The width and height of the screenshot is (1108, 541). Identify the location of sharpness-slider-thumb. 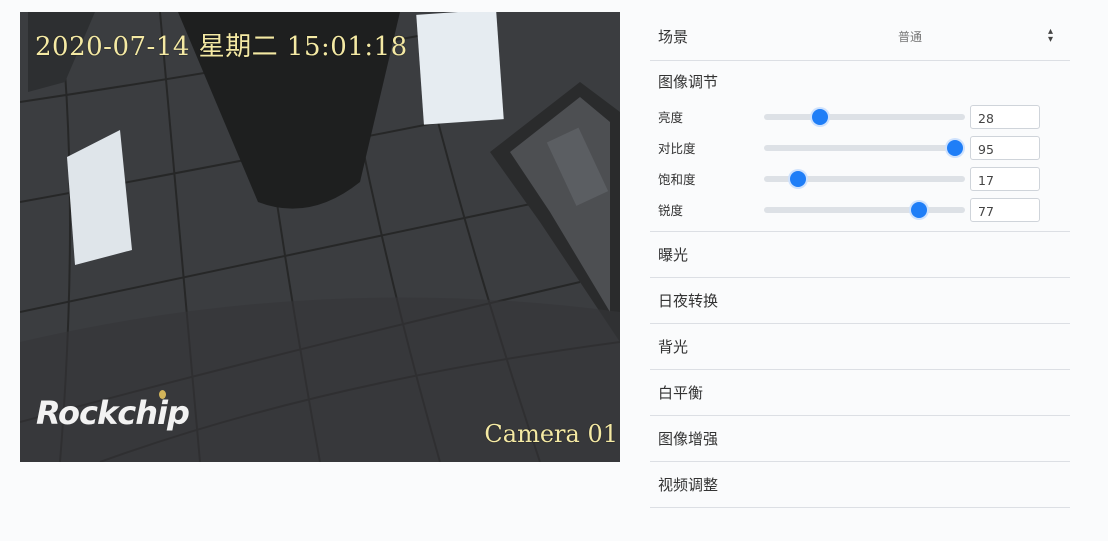
(918, 209).